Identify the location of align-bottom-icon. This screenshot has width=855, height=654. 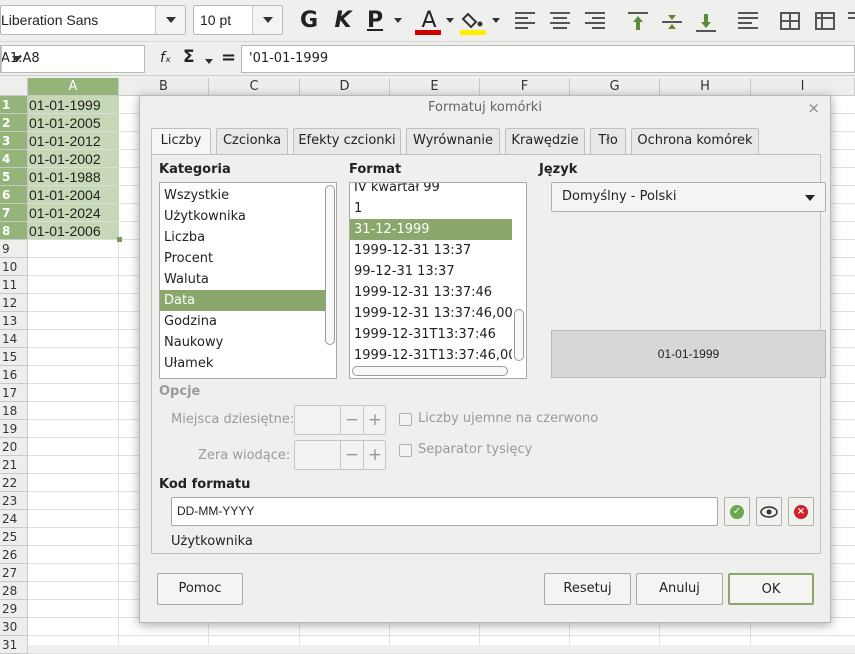
(706, 22).